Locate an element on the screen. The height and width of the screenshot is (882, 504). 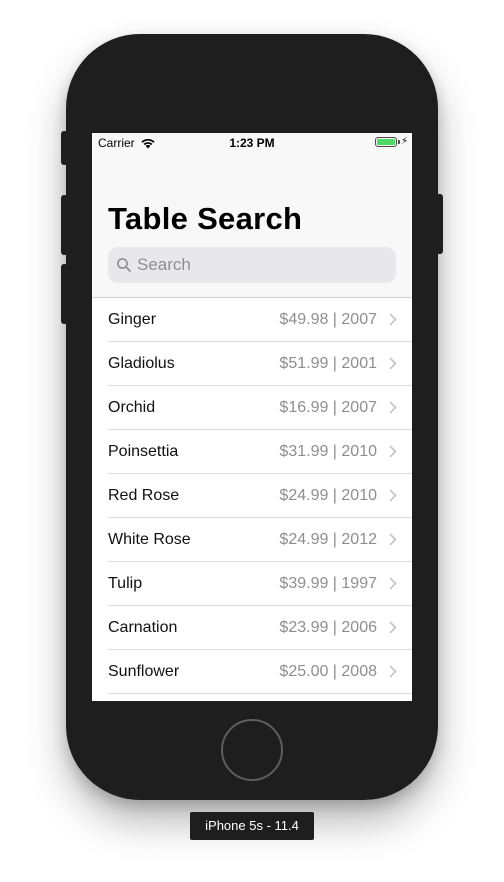
table-row: Red Rose $24.99 | 2010 is located at coordinates (252, 496).